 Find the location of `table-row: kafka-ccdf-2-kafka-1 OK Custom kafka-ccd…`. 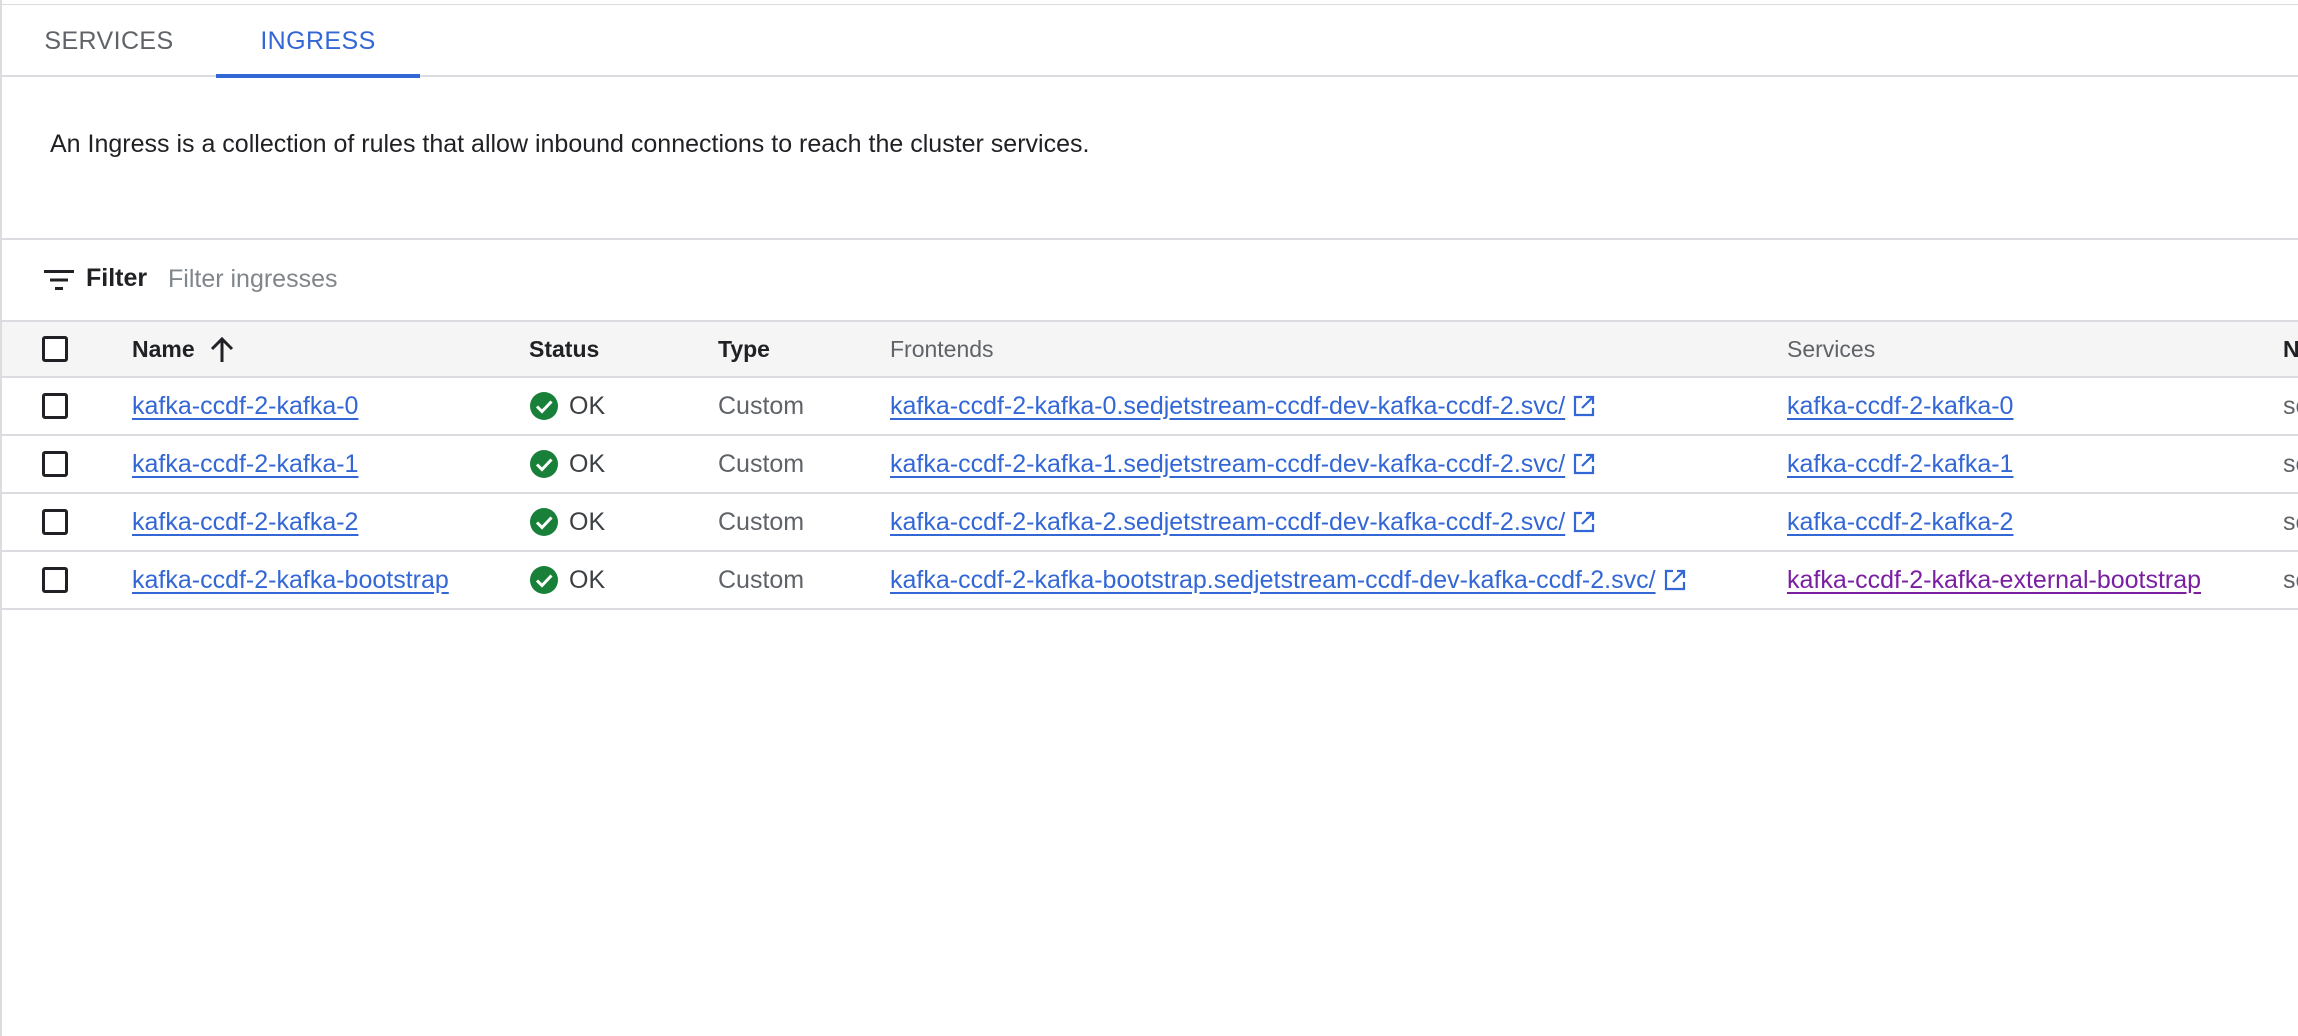

table-row: kafka-ccdf-2-kafka-1 OK Custom kafka-ccd… is located at coordinates (1150, 465).